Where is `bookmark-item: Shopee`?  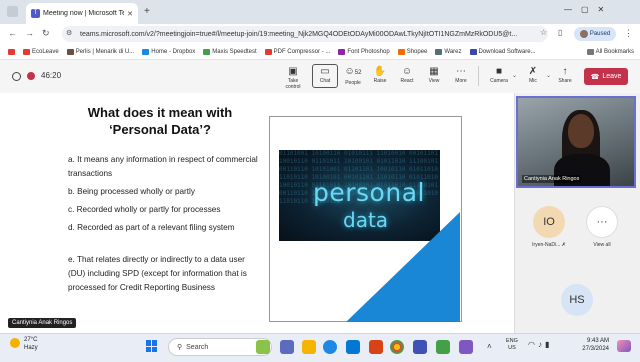
bookmark-item: Shopee is located at coordinates (412, 51).